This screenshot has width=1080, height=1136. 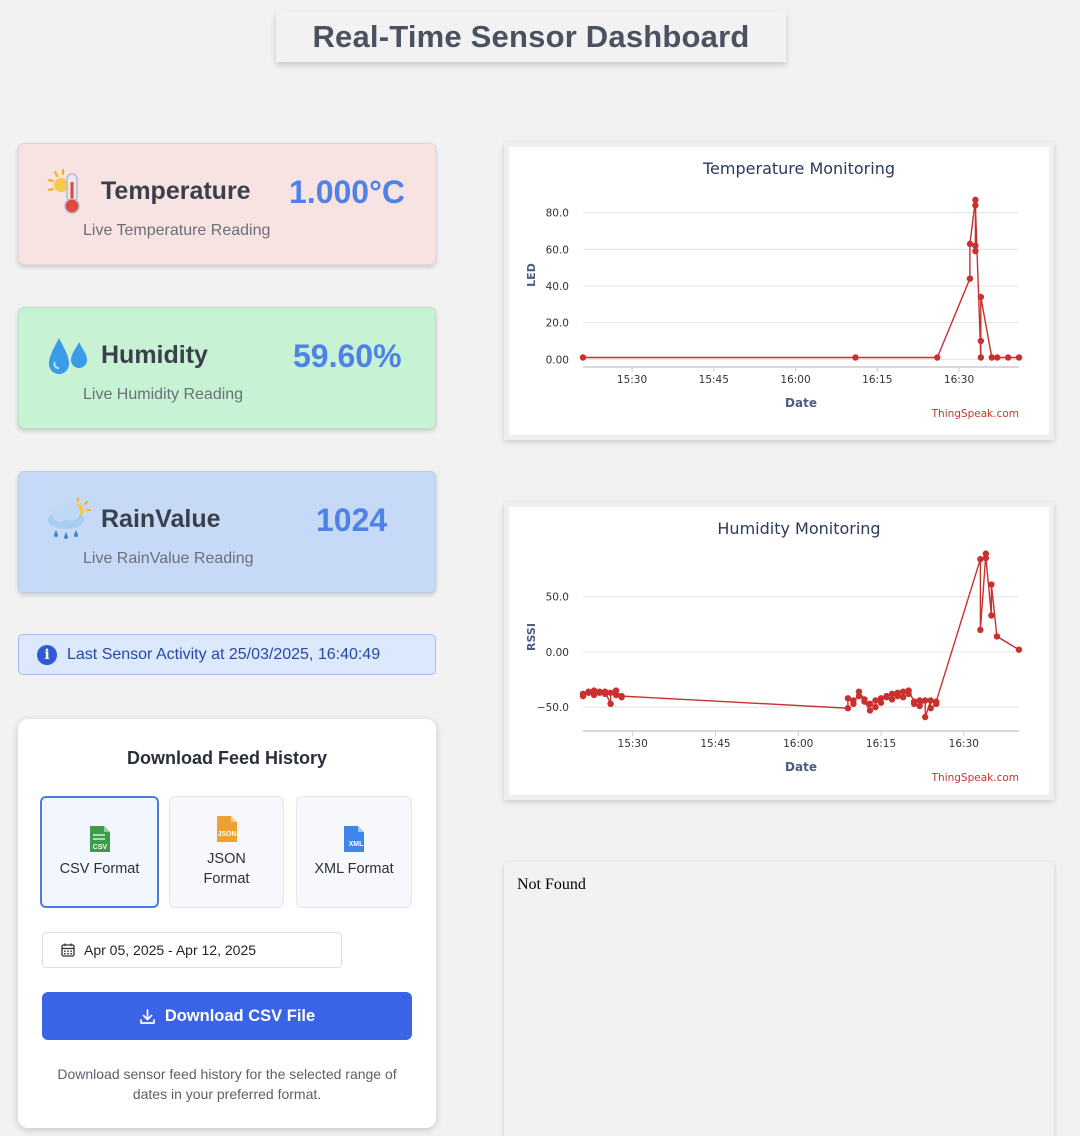 I want to click on temperature-label: Temperature, so click(x=176, y=191).